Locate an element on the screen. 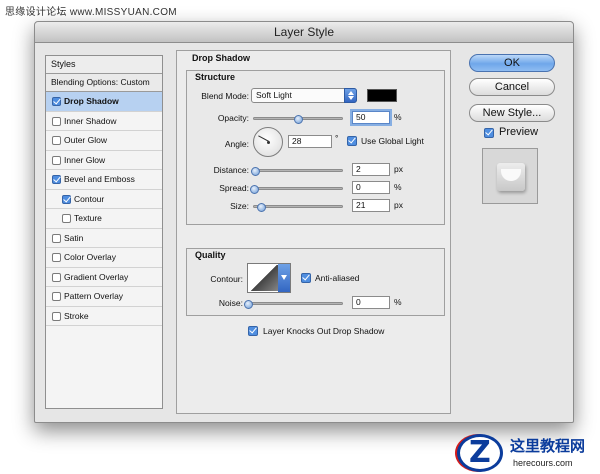 This screenshot has height=474, width=600. style-item-outer-glow: Outer Glow is located at coordinates (104, 141).